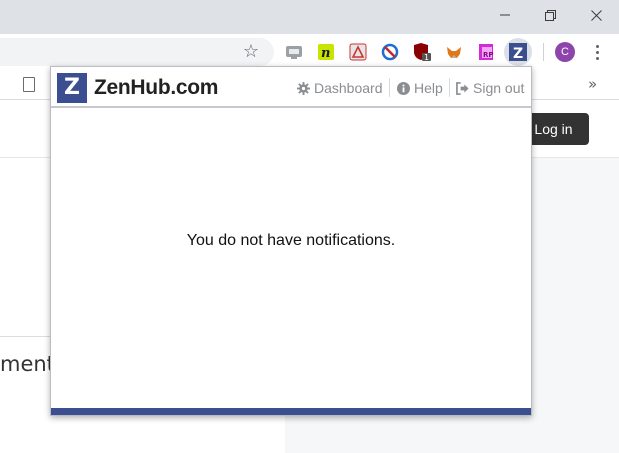 This screenshot has width=619, height=453. I want to click on empty-notifications-message: You do not have notifications., so click(291, 240).